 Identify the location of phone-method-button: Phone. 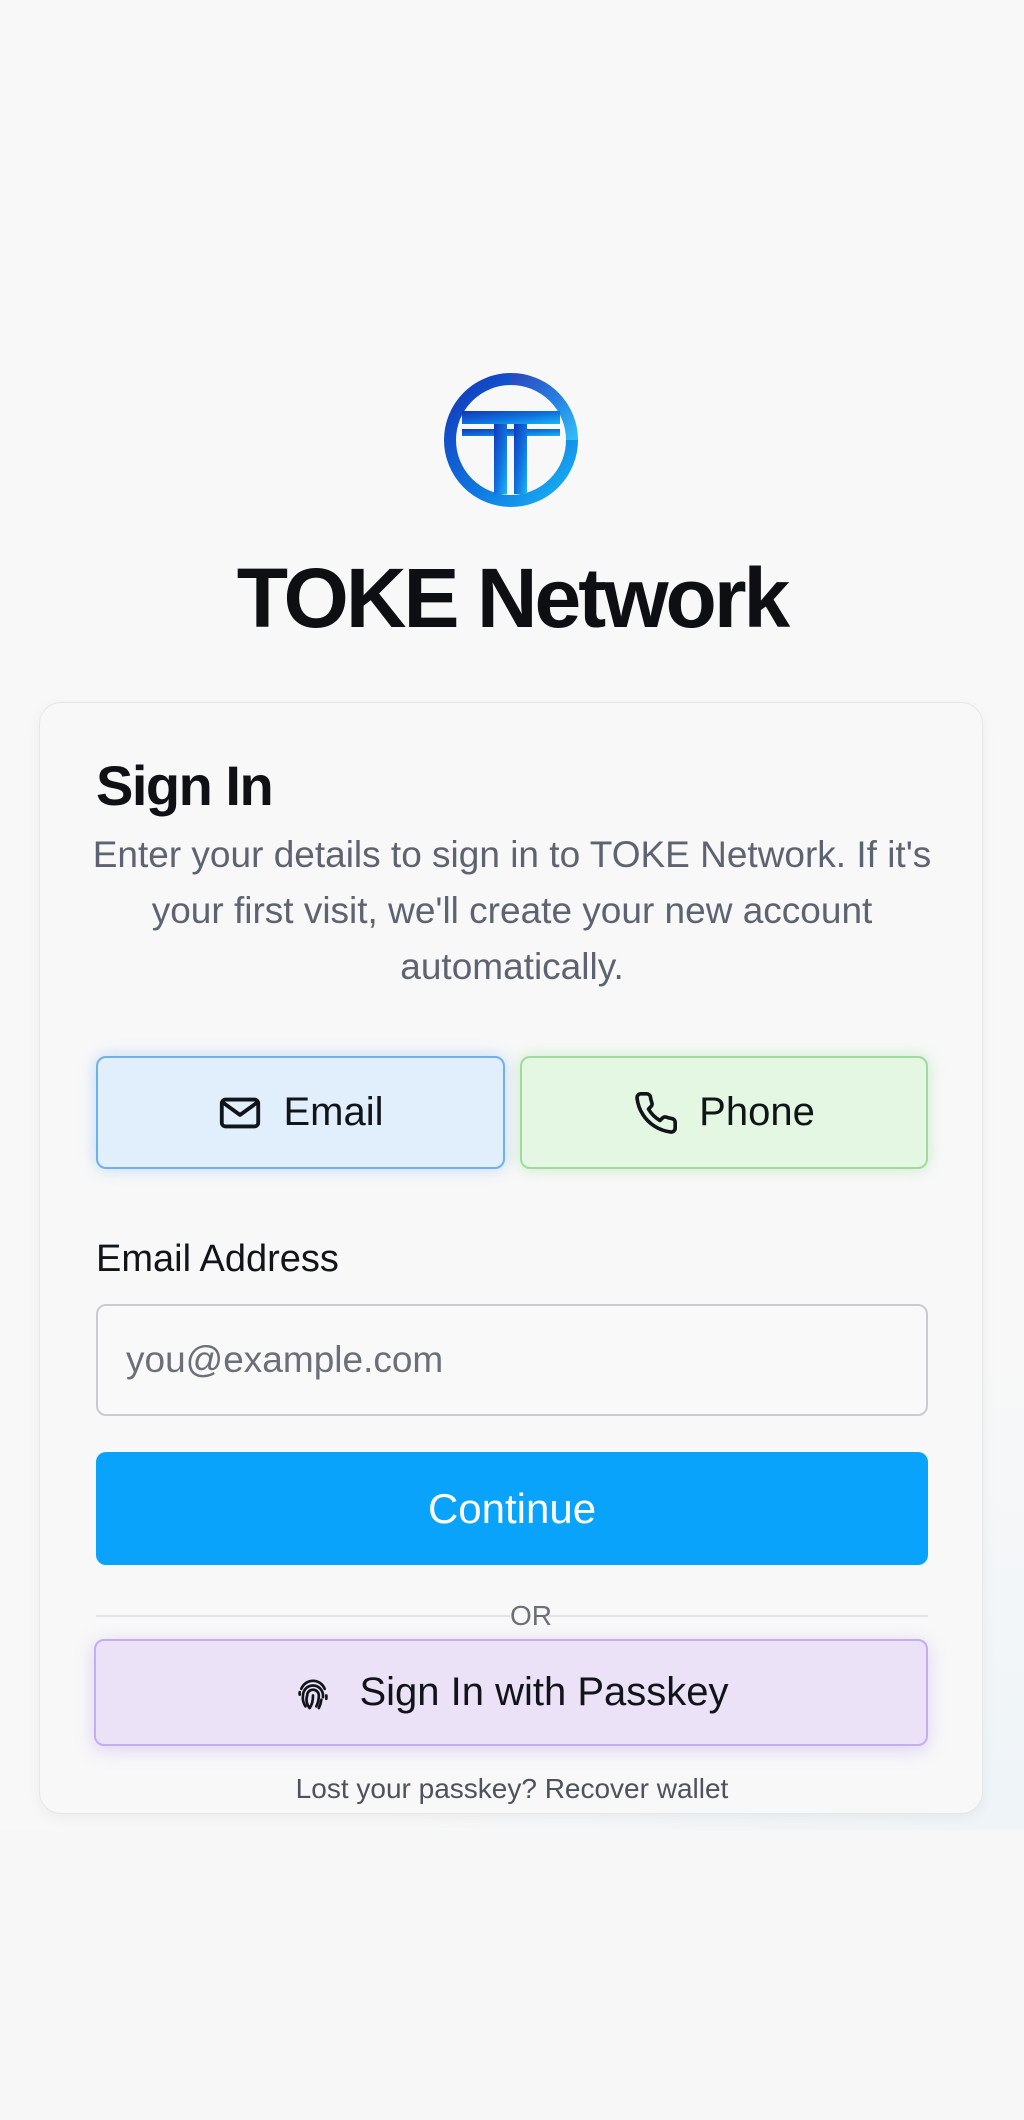
(724, 1112).